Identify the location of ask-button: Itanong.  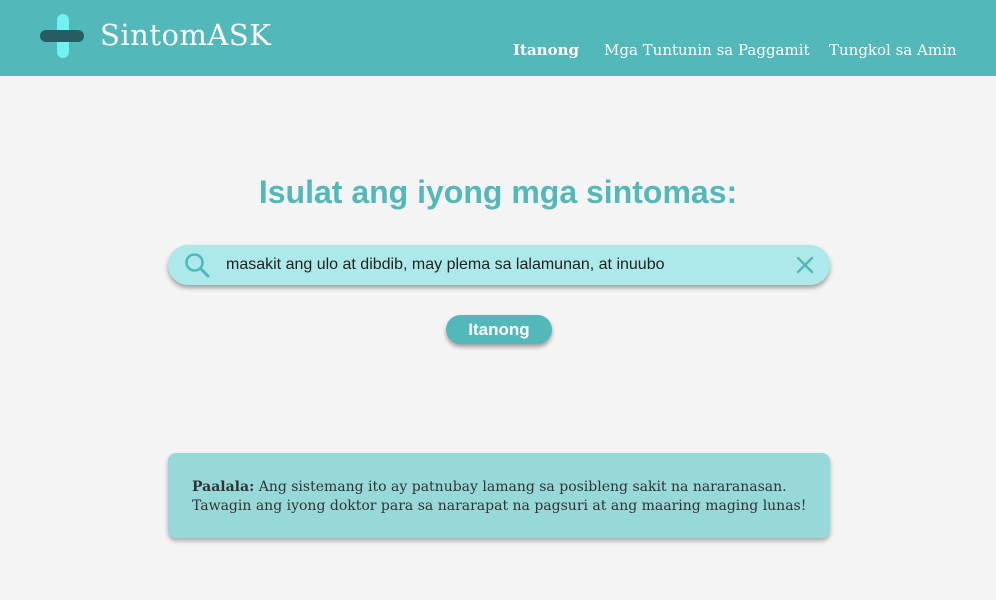
(499, 329).